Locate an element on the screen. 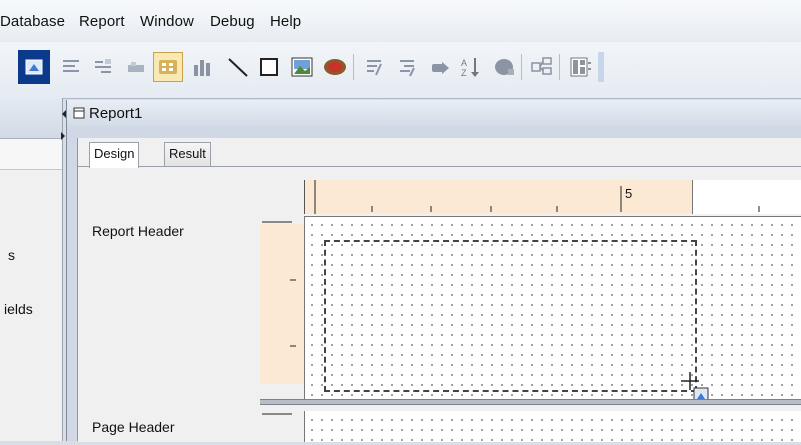 The width and height of the screenshot is (801, 445). report-window-titlebar: Report1 is located at coordinates (434, 113).